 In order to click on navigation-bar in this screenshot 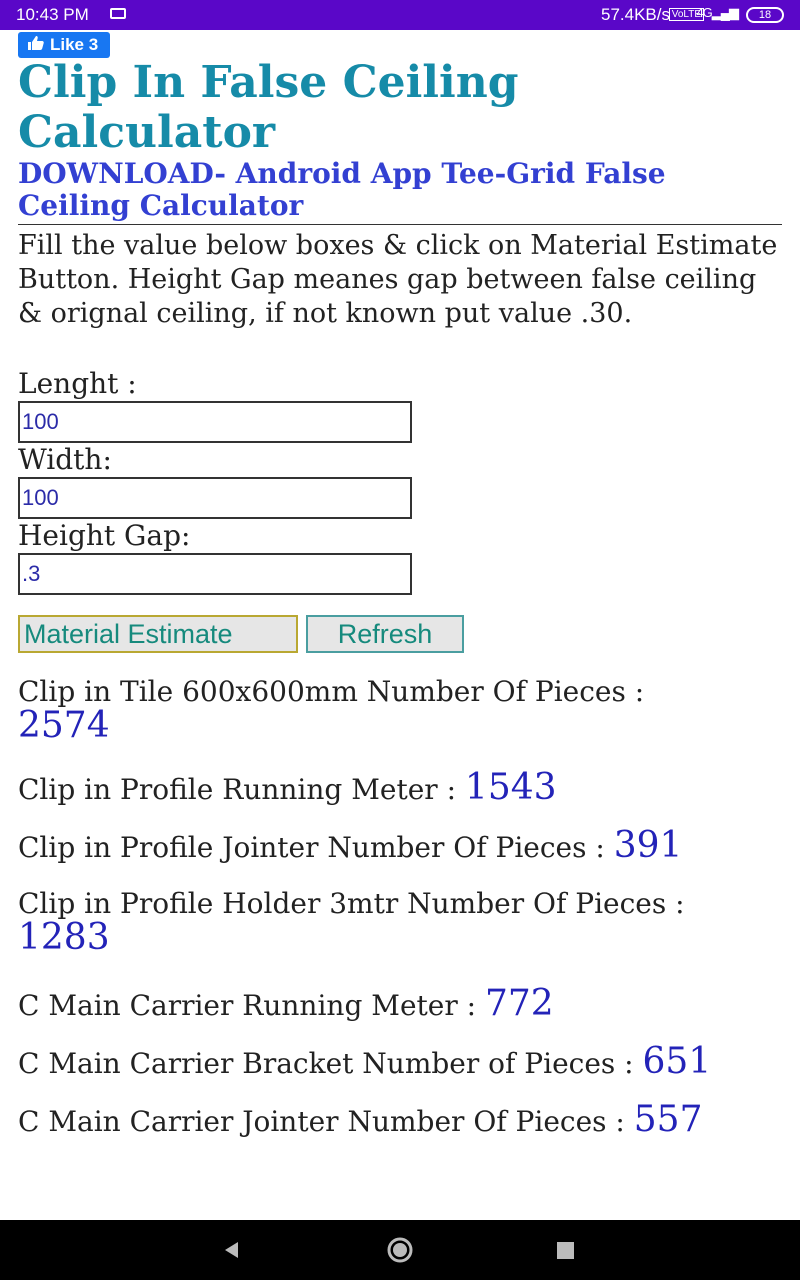, I will do `click(400, 1250)`.